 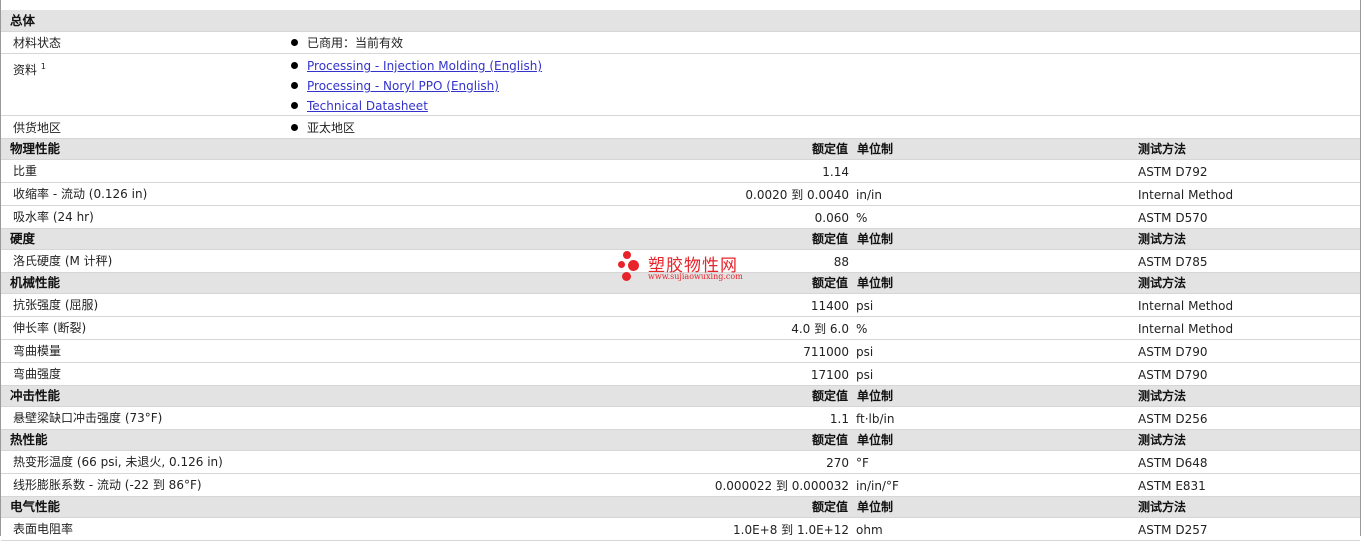 I want to click on section-header: 电气性能 额定值 单位制 测试方法, so click(x=680, y=507).